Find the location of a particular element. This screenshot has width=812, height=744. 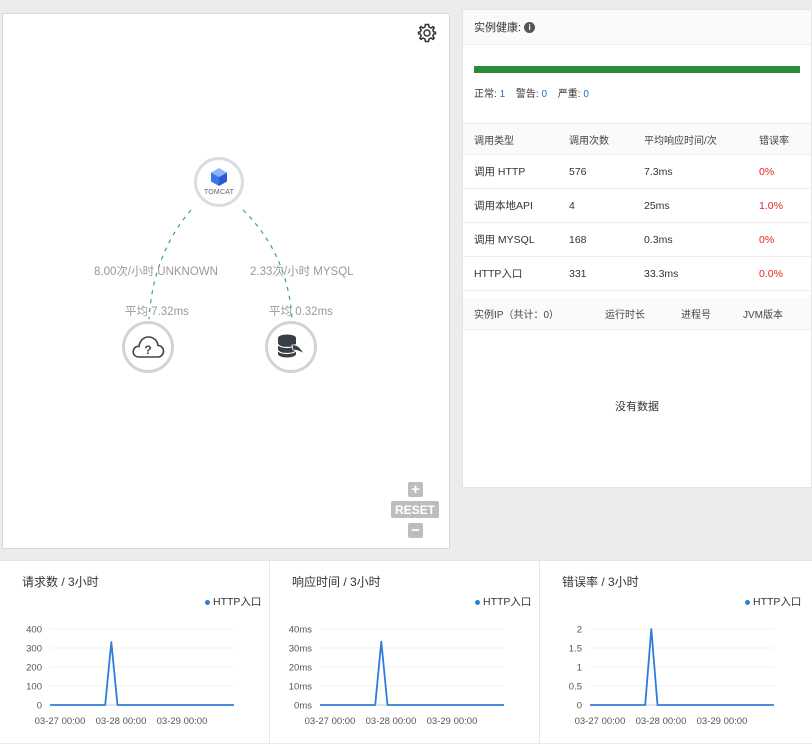

tomcat-node: TOMCAT is located at coordinates (219, 182).